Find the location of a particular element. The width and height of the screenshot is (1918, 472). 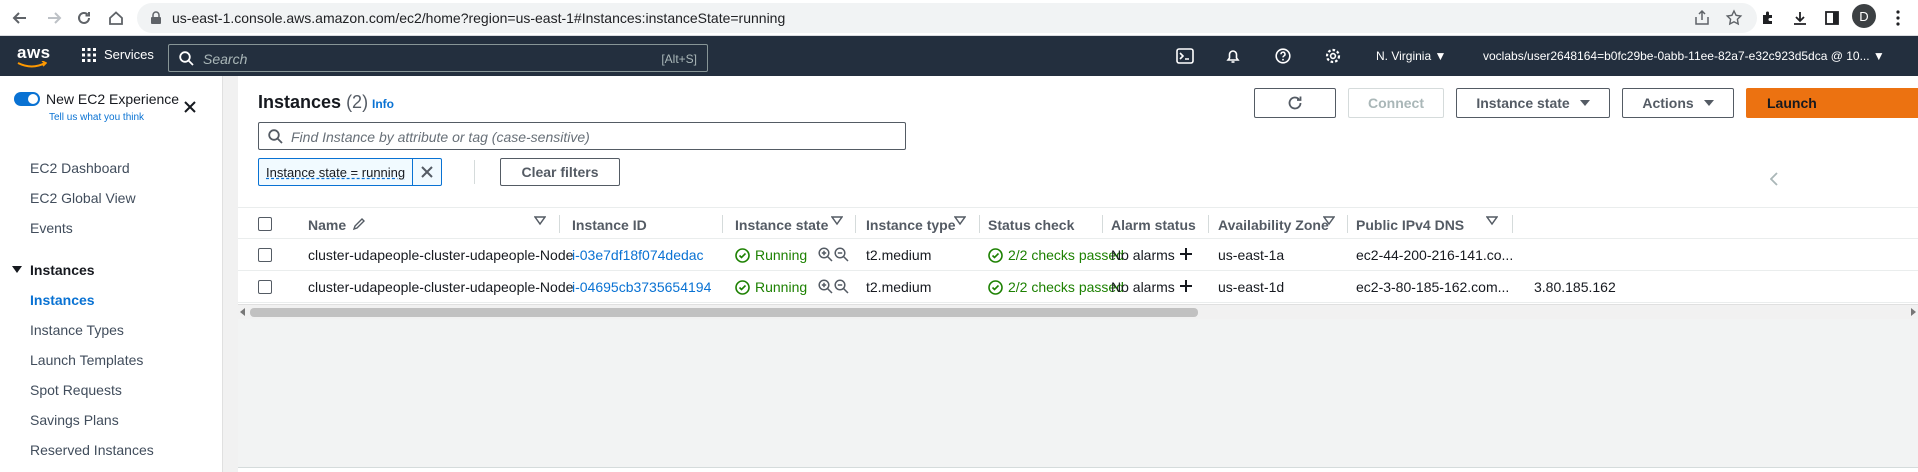

sidebar-item-ec2-dashboard: EC2 Dashboard is located at coordinates (80, 168).